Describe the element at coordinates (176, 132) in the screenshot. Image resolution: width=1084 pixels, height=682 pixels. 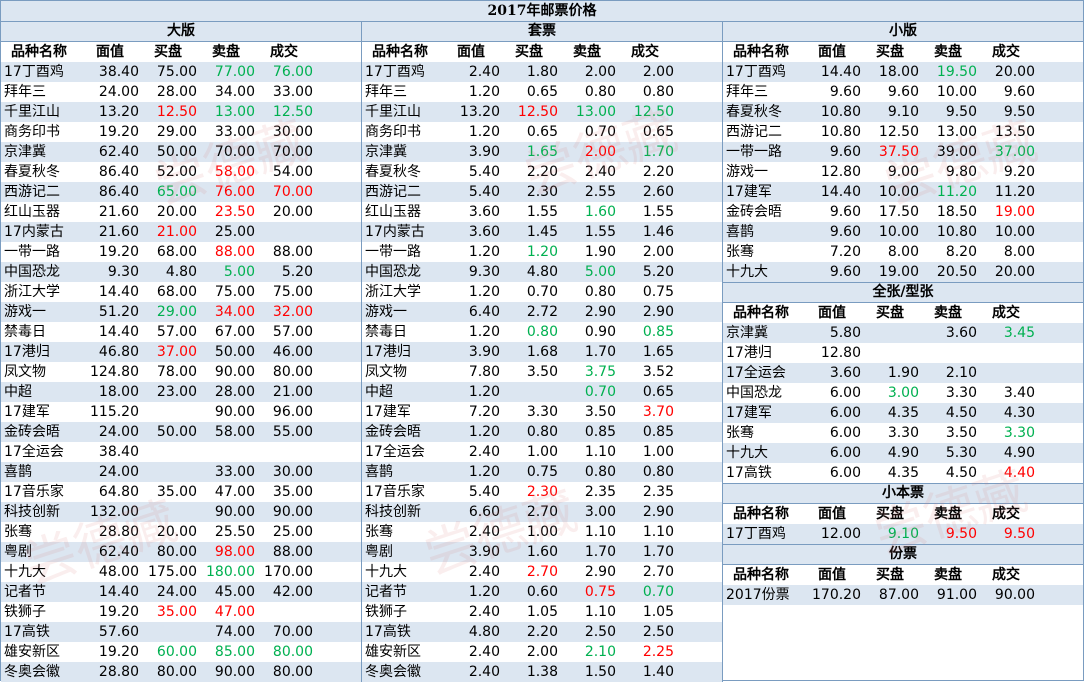
I see `cell-buy: 29.00` at that location.